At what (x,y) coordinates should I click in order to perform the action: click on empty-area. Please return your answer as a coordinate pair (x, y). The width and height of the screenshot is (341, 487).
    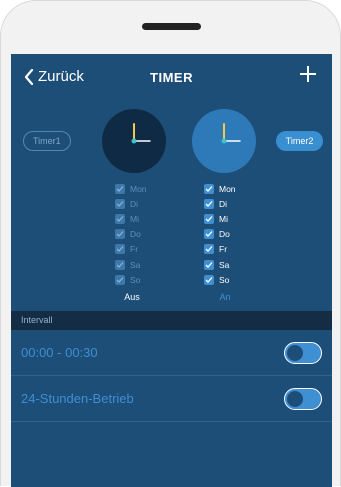
    Looking at the image, I should click on (171, 454).